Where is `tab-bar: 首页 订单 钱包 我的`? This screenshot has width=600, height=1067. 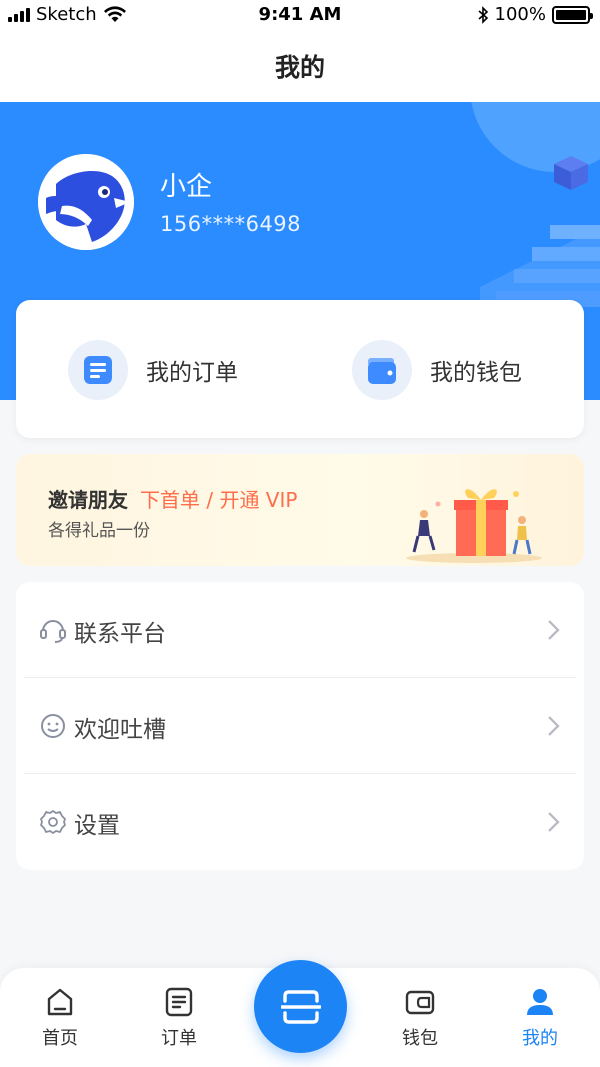
tab-bar: 首页 订单 钱包 我的 is located at coordinates (300, 1013).